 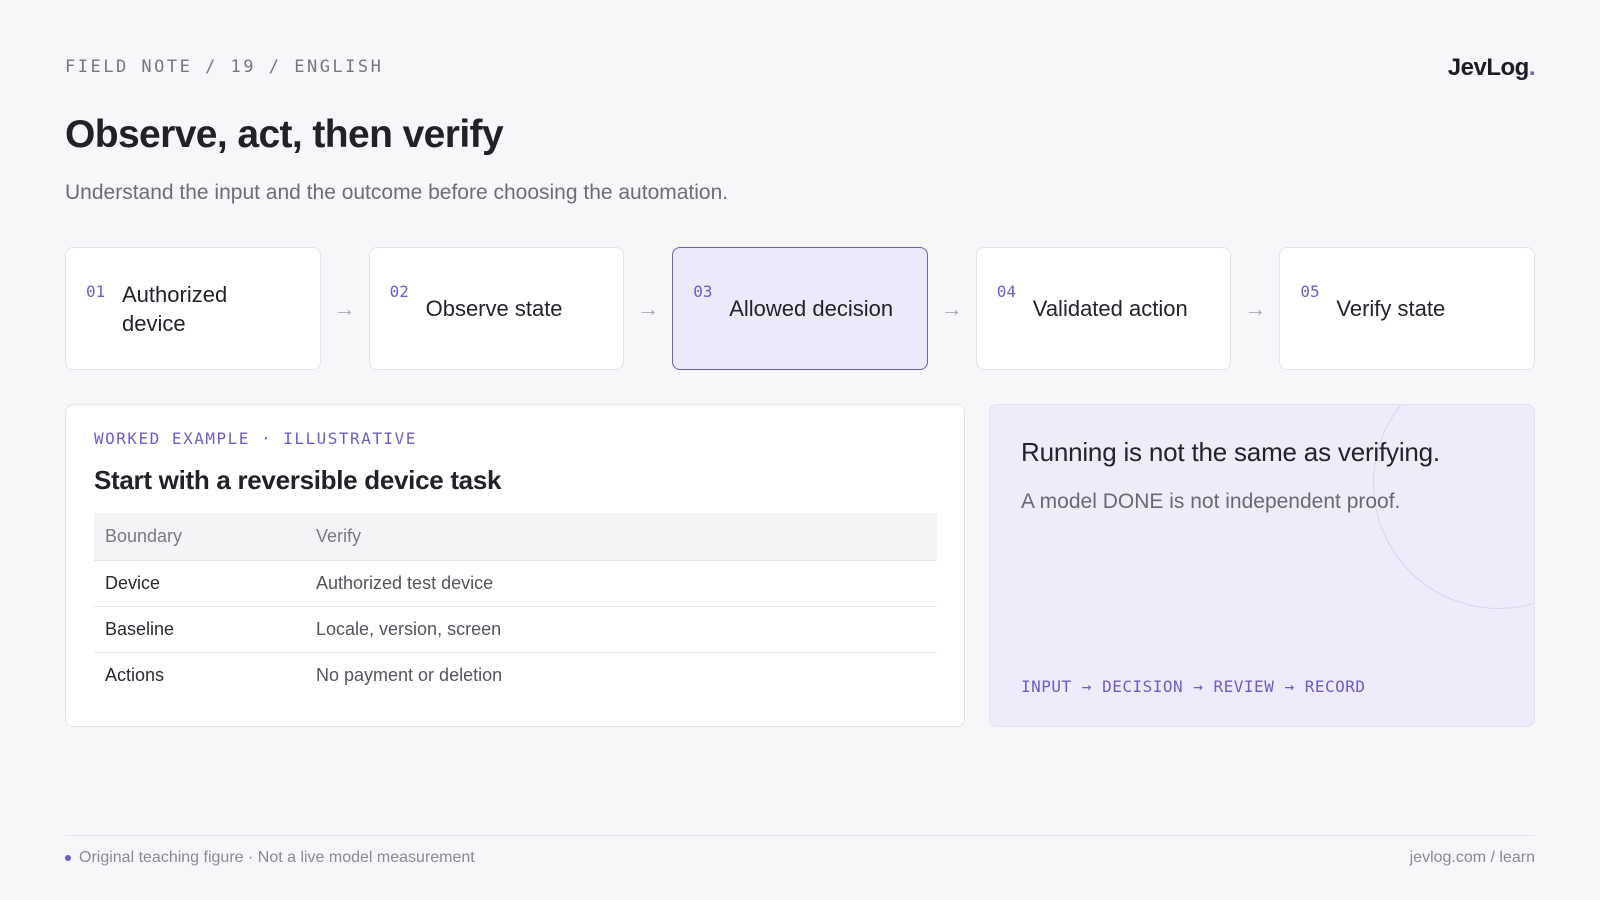 What do you see at coordinates (96, 291) in the screenshot?
I see `step-number: 01` at bounding box center [96, 291].